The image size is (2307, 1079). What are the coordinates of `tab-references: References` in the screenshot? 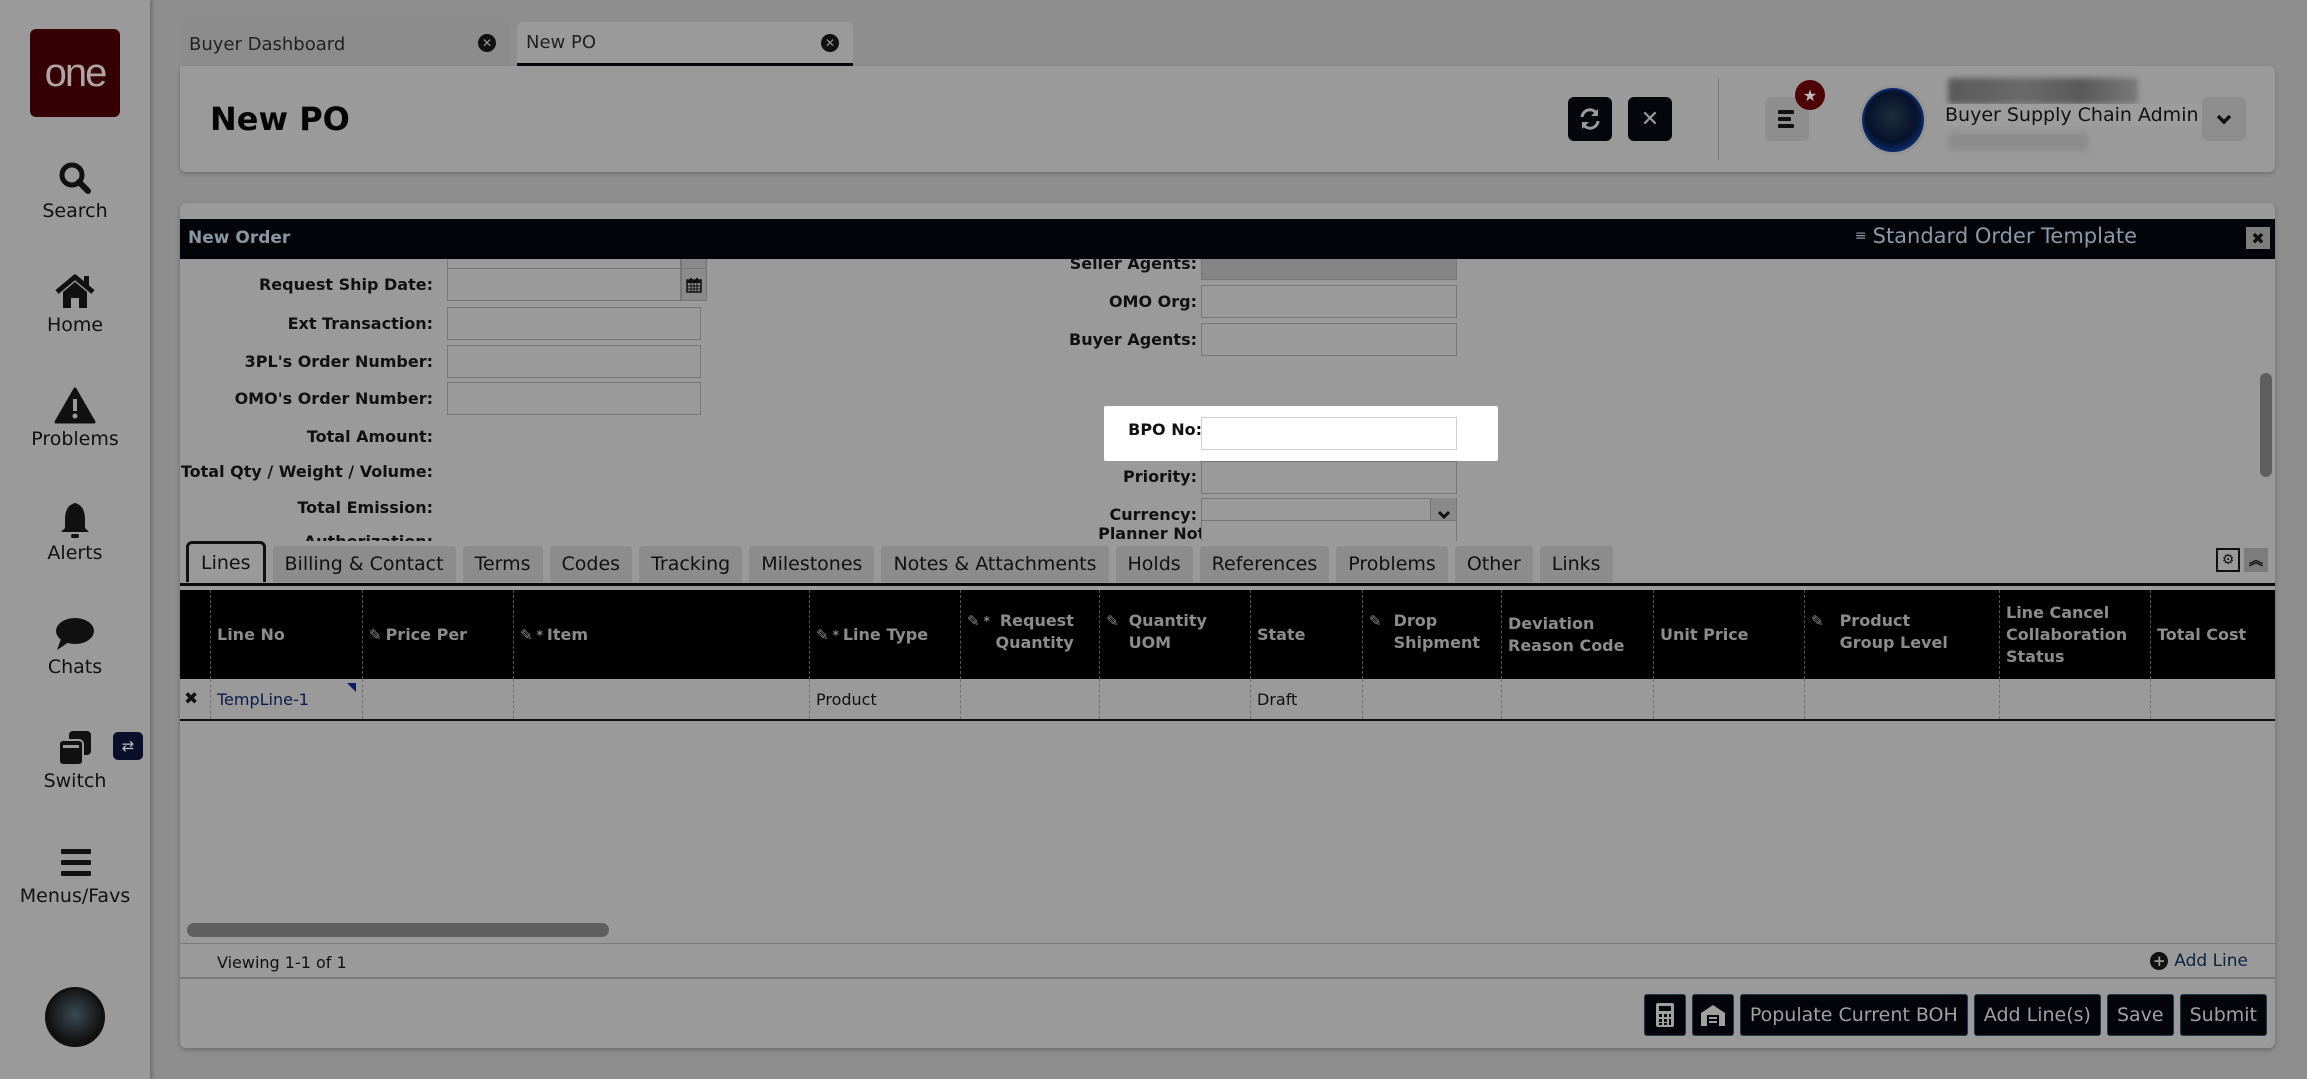 It's located at (1264, 564).